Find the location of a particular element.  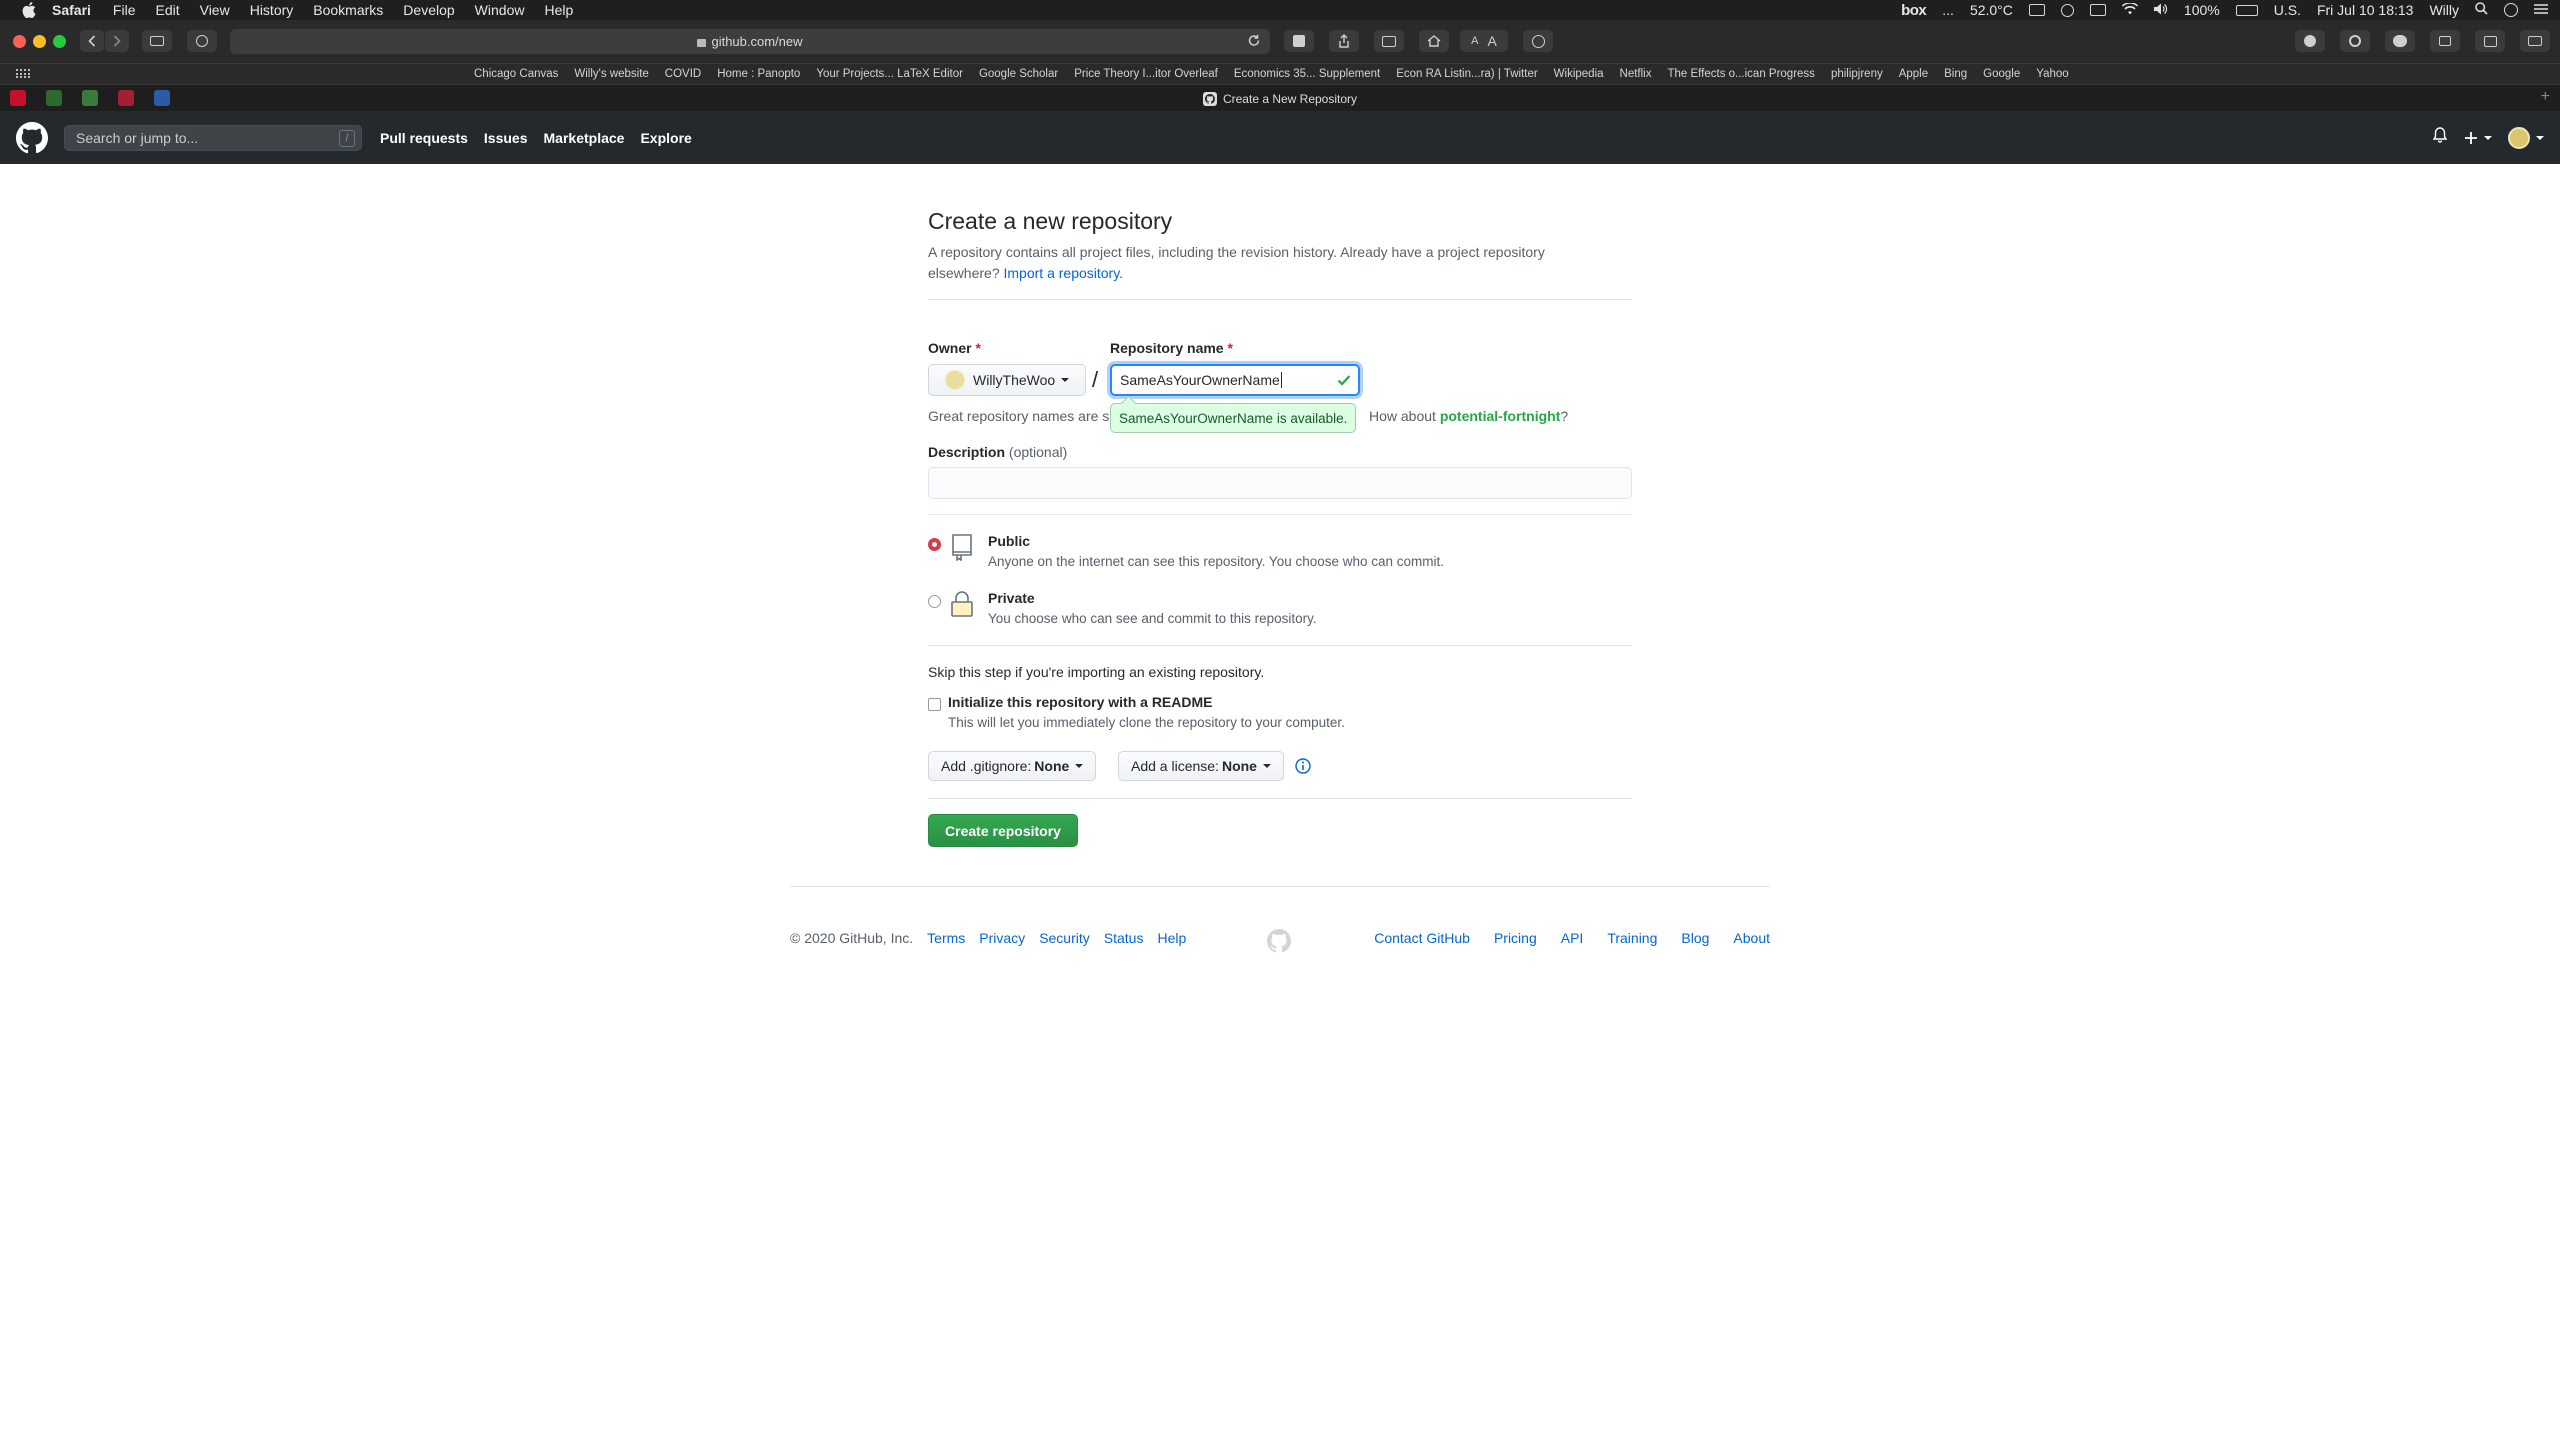

favorite-link: Price Theory I...itor Overleaf is located at coordinates (1146, 74).